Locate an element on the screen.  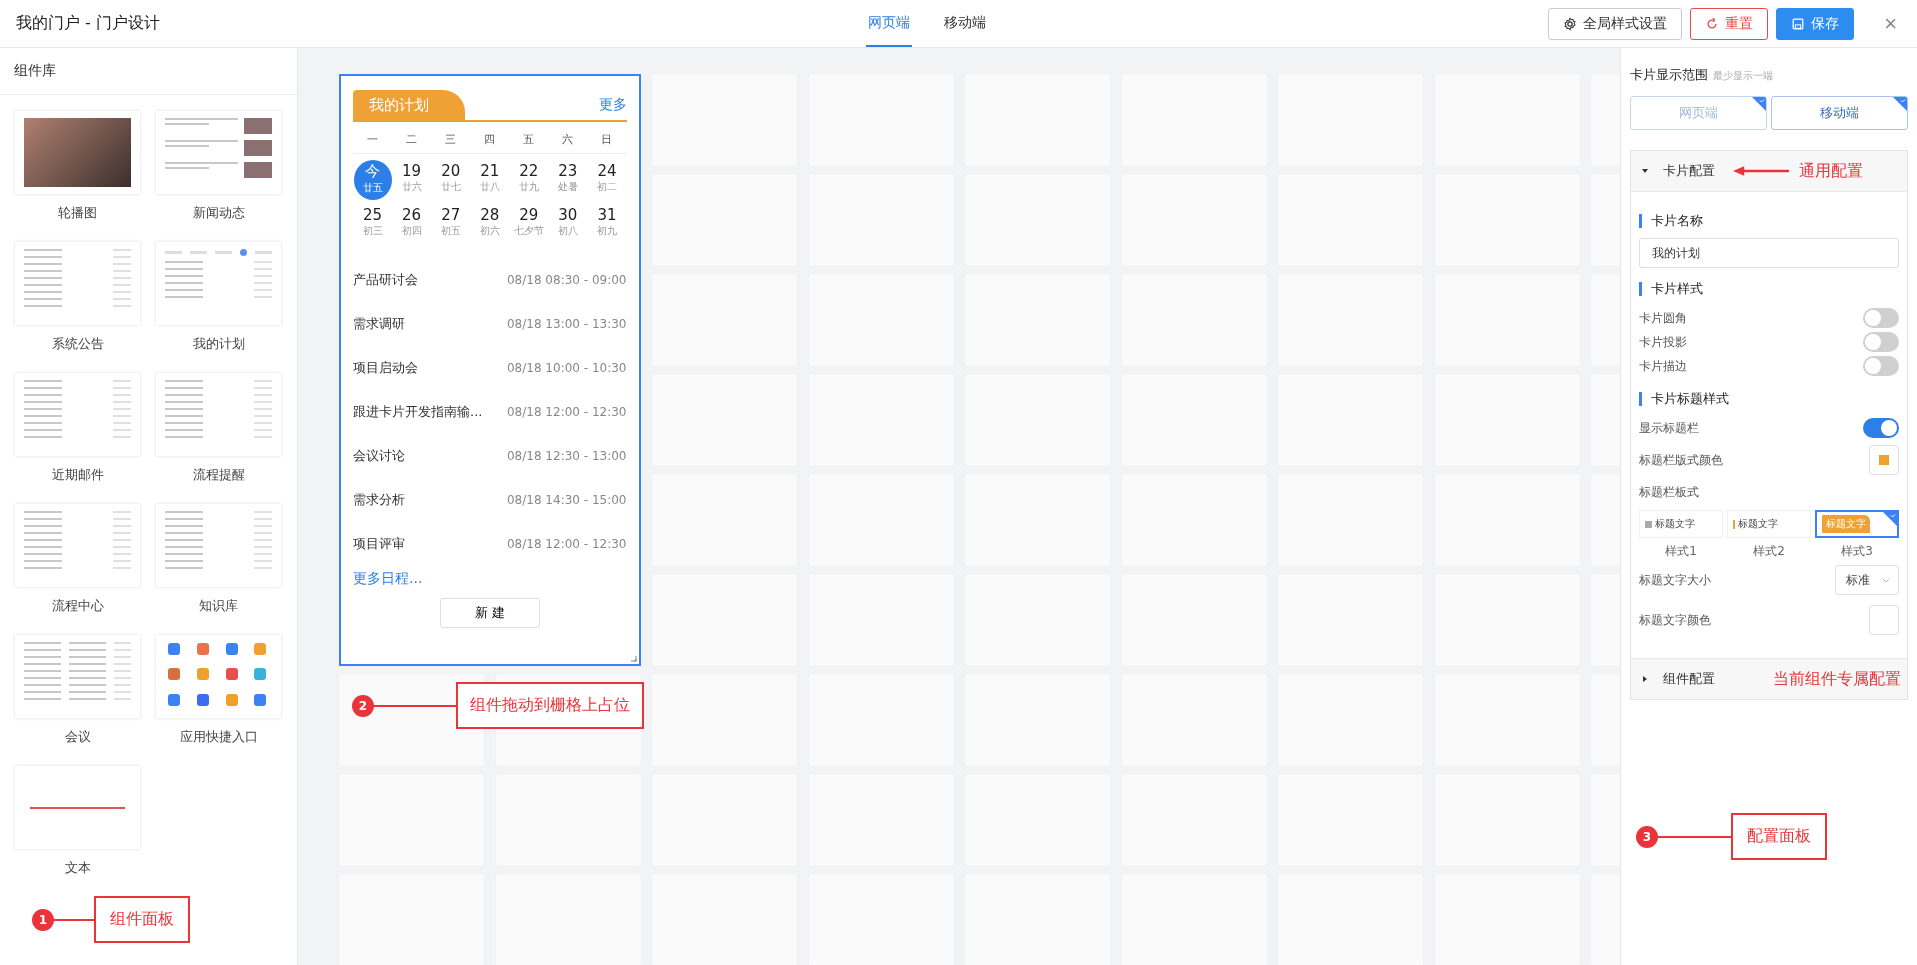
calendar-day: 30 初八 is located at coordinates (567, 224).